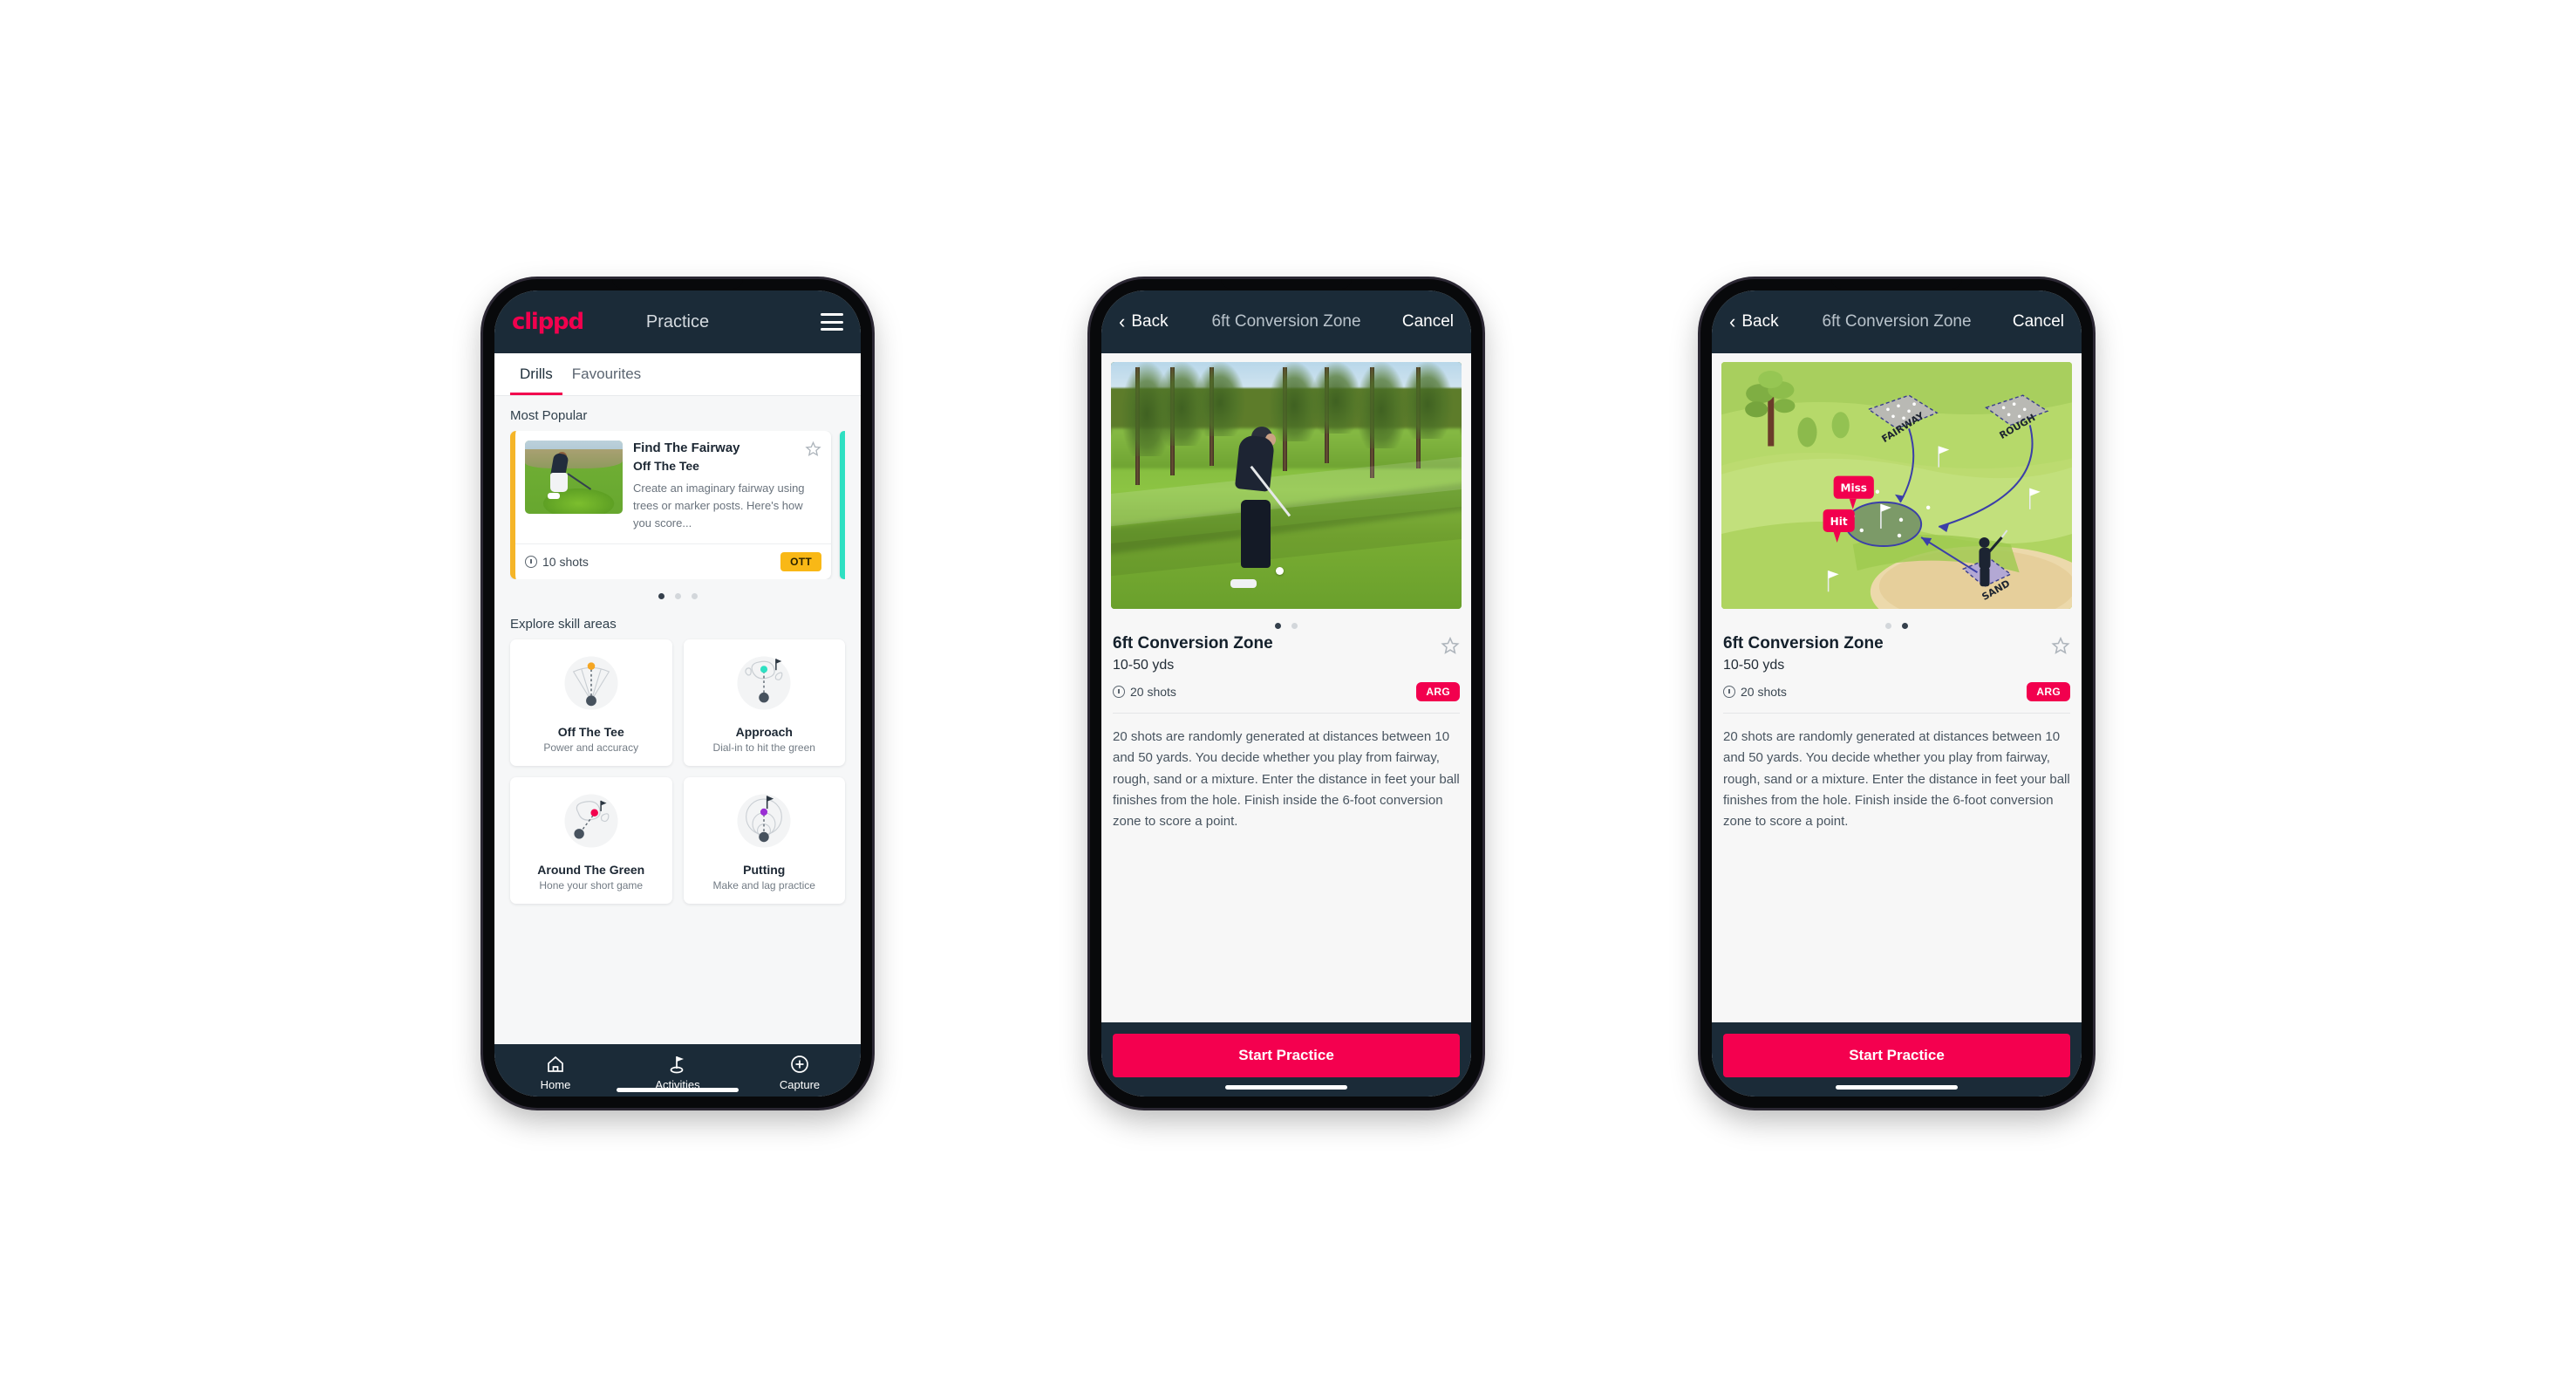 The height and width of the screenshot is (1387, 2576). What do you see at coordinates (549, 415) in the screenshot?
I see `most-popular-heading: Most Popular` at bounding box center [549, 415].